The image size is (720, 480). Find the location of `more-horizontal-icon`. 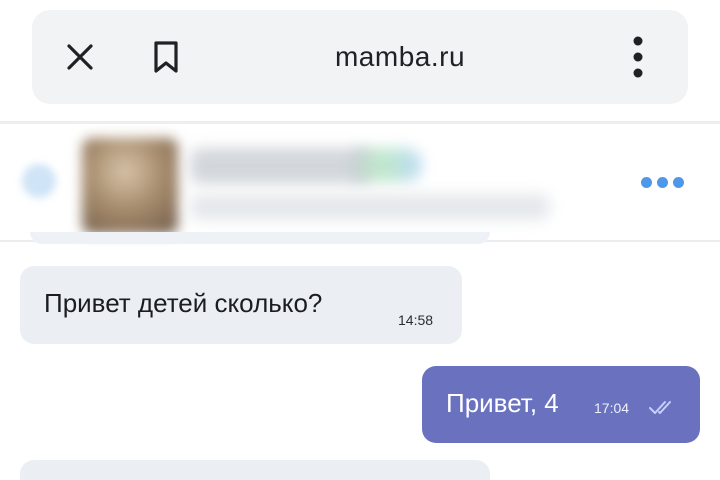

more-horizontal-icon is located at coordinates (662, 182).